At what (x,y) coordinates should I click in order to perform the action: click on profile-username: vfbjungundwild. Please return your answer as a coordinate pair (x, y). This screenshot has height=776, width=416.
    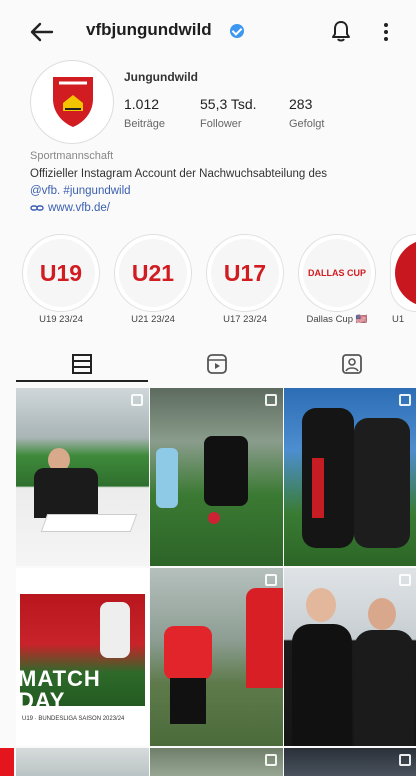
    Looking at the image, I should click on (149, 29).